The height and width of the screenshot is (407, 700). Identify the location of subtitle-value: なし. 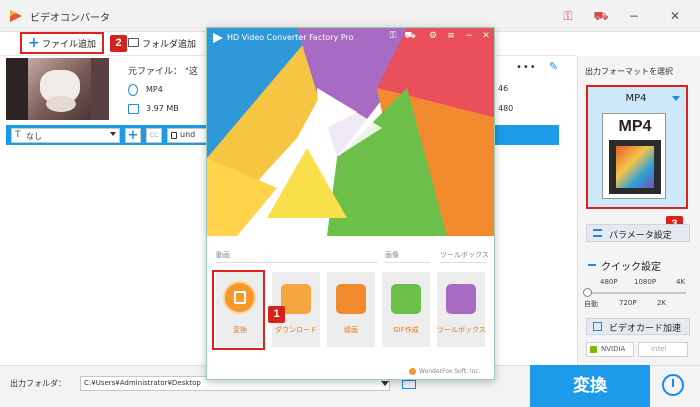
(34, 136).